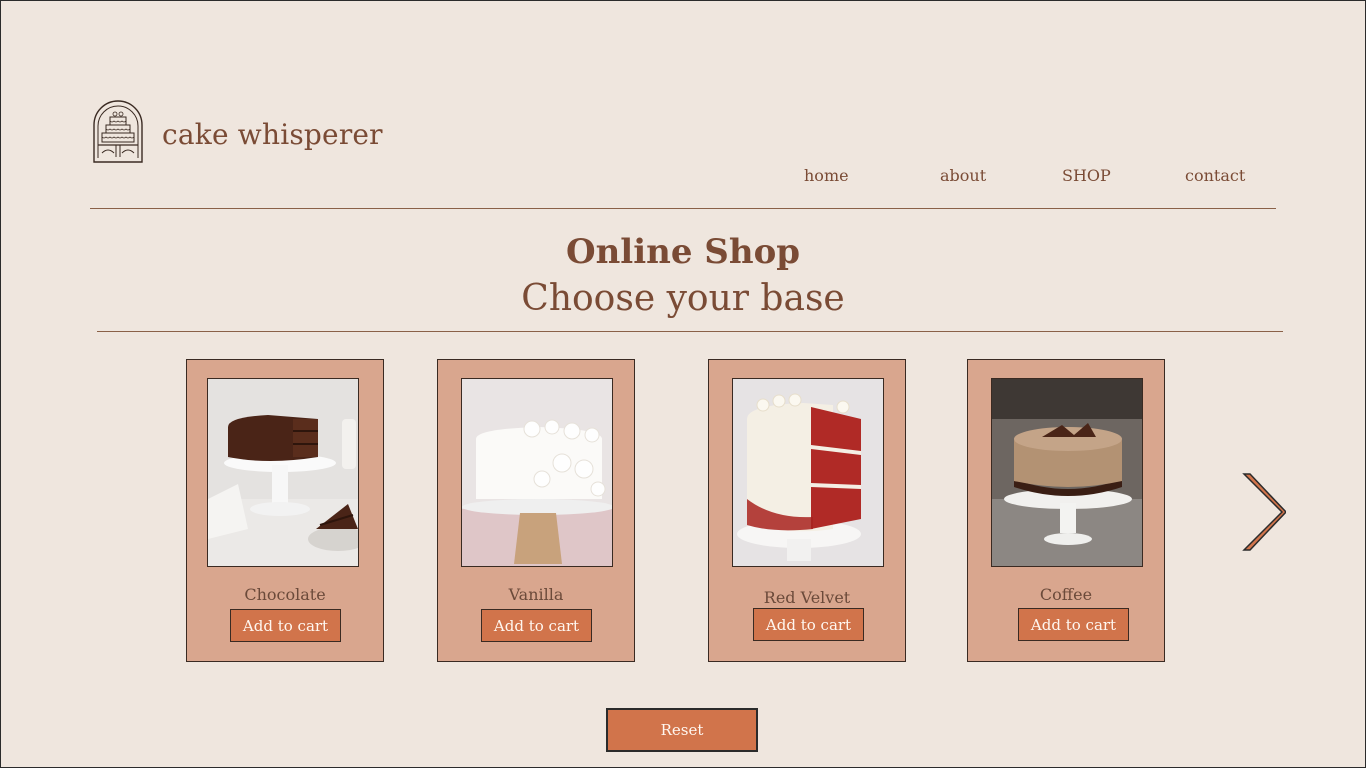 The image size is (1366, 768). I want to click on logo, so click(118, 132).